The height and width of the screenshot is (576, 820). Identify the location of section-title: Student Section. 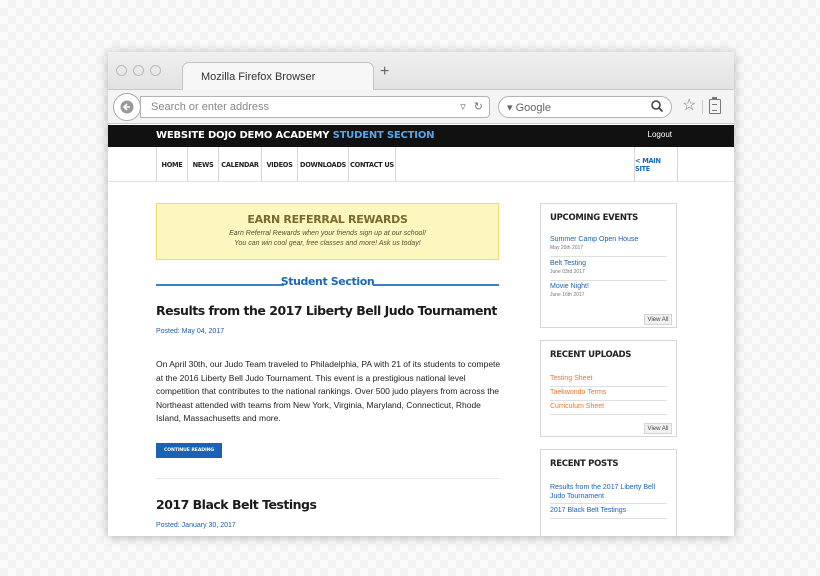
(327, 281).